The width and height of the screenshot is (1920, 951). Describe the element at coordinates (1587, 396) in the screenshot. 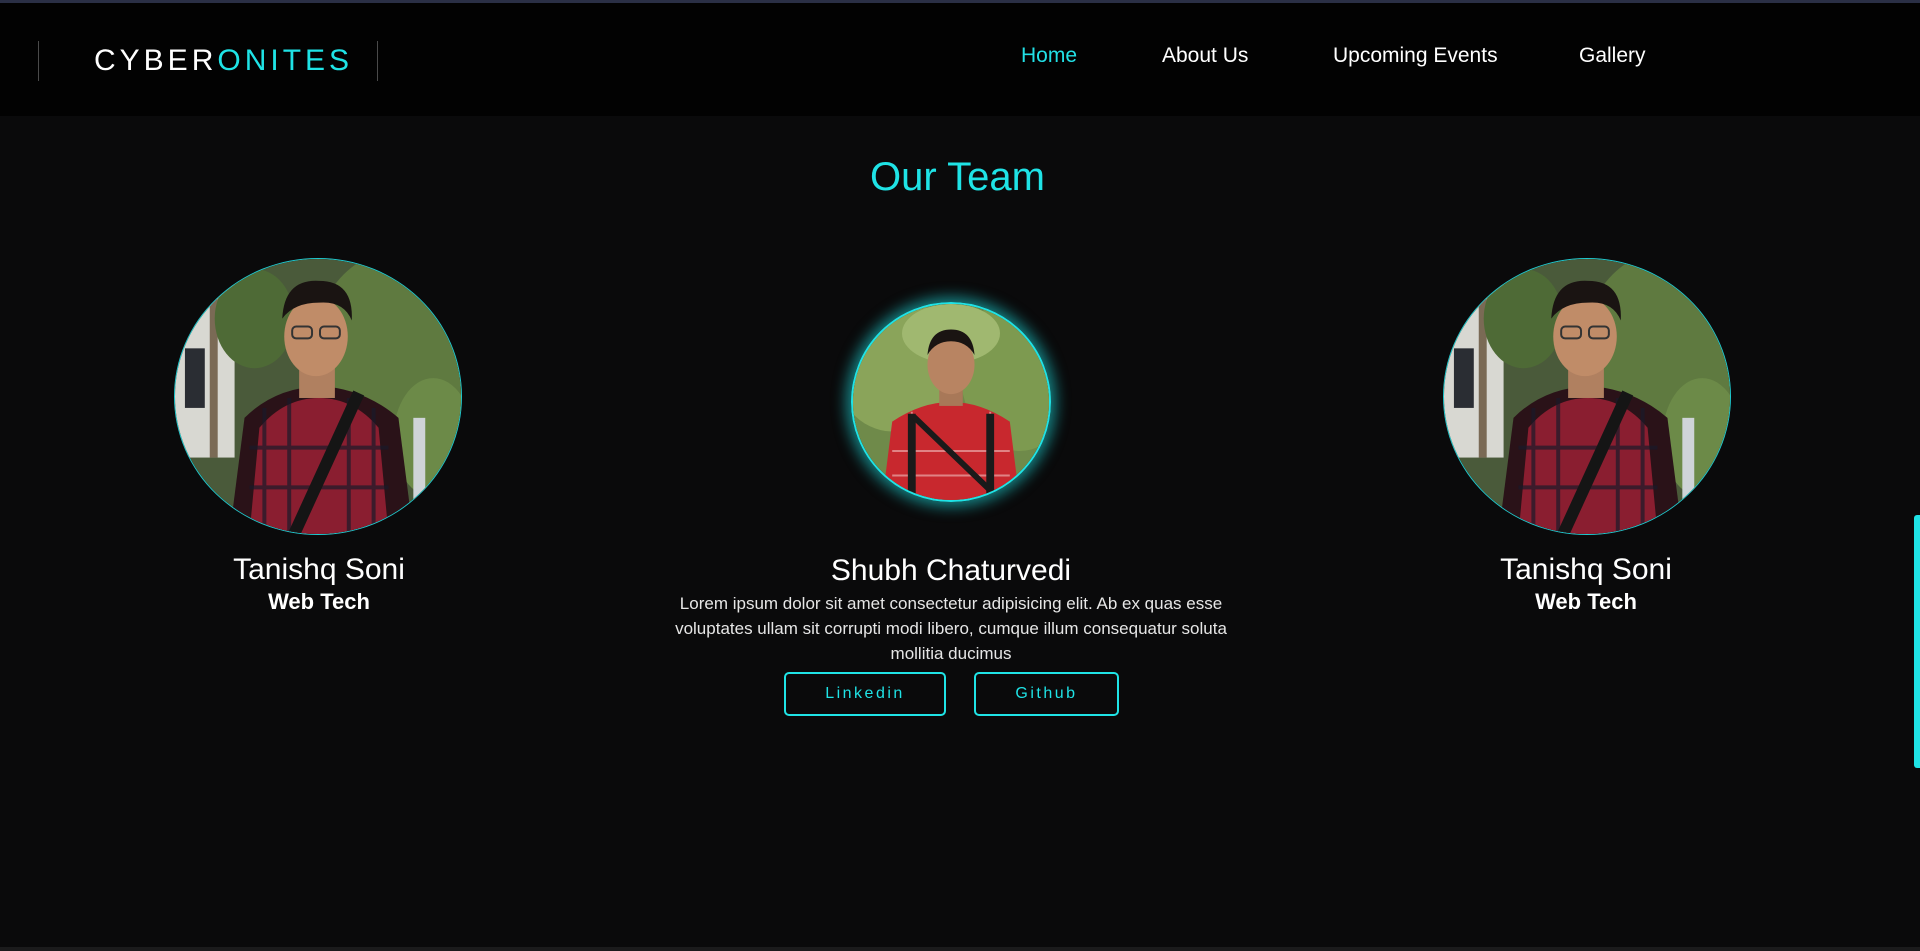

I see `member-photo-right` at that location.